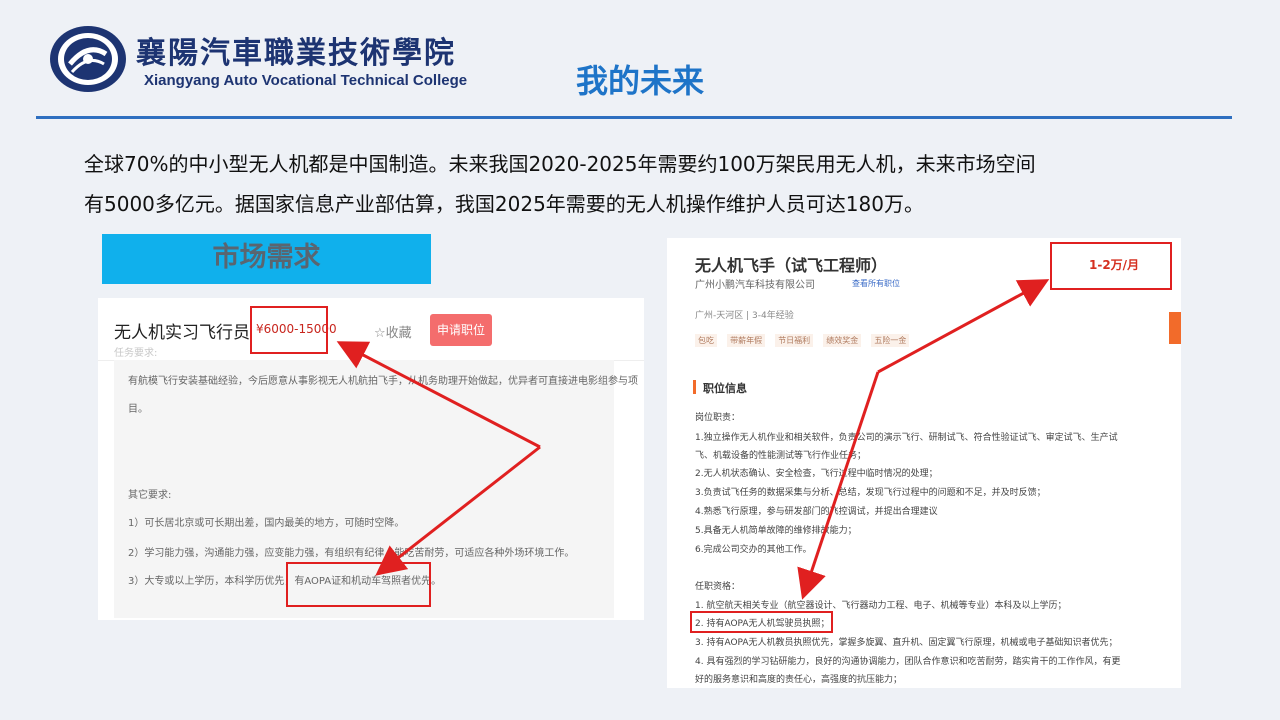  Describe the element at coordinates (838, 485) in the screenshot. I see `arrow-to-right-aopa` at that location.